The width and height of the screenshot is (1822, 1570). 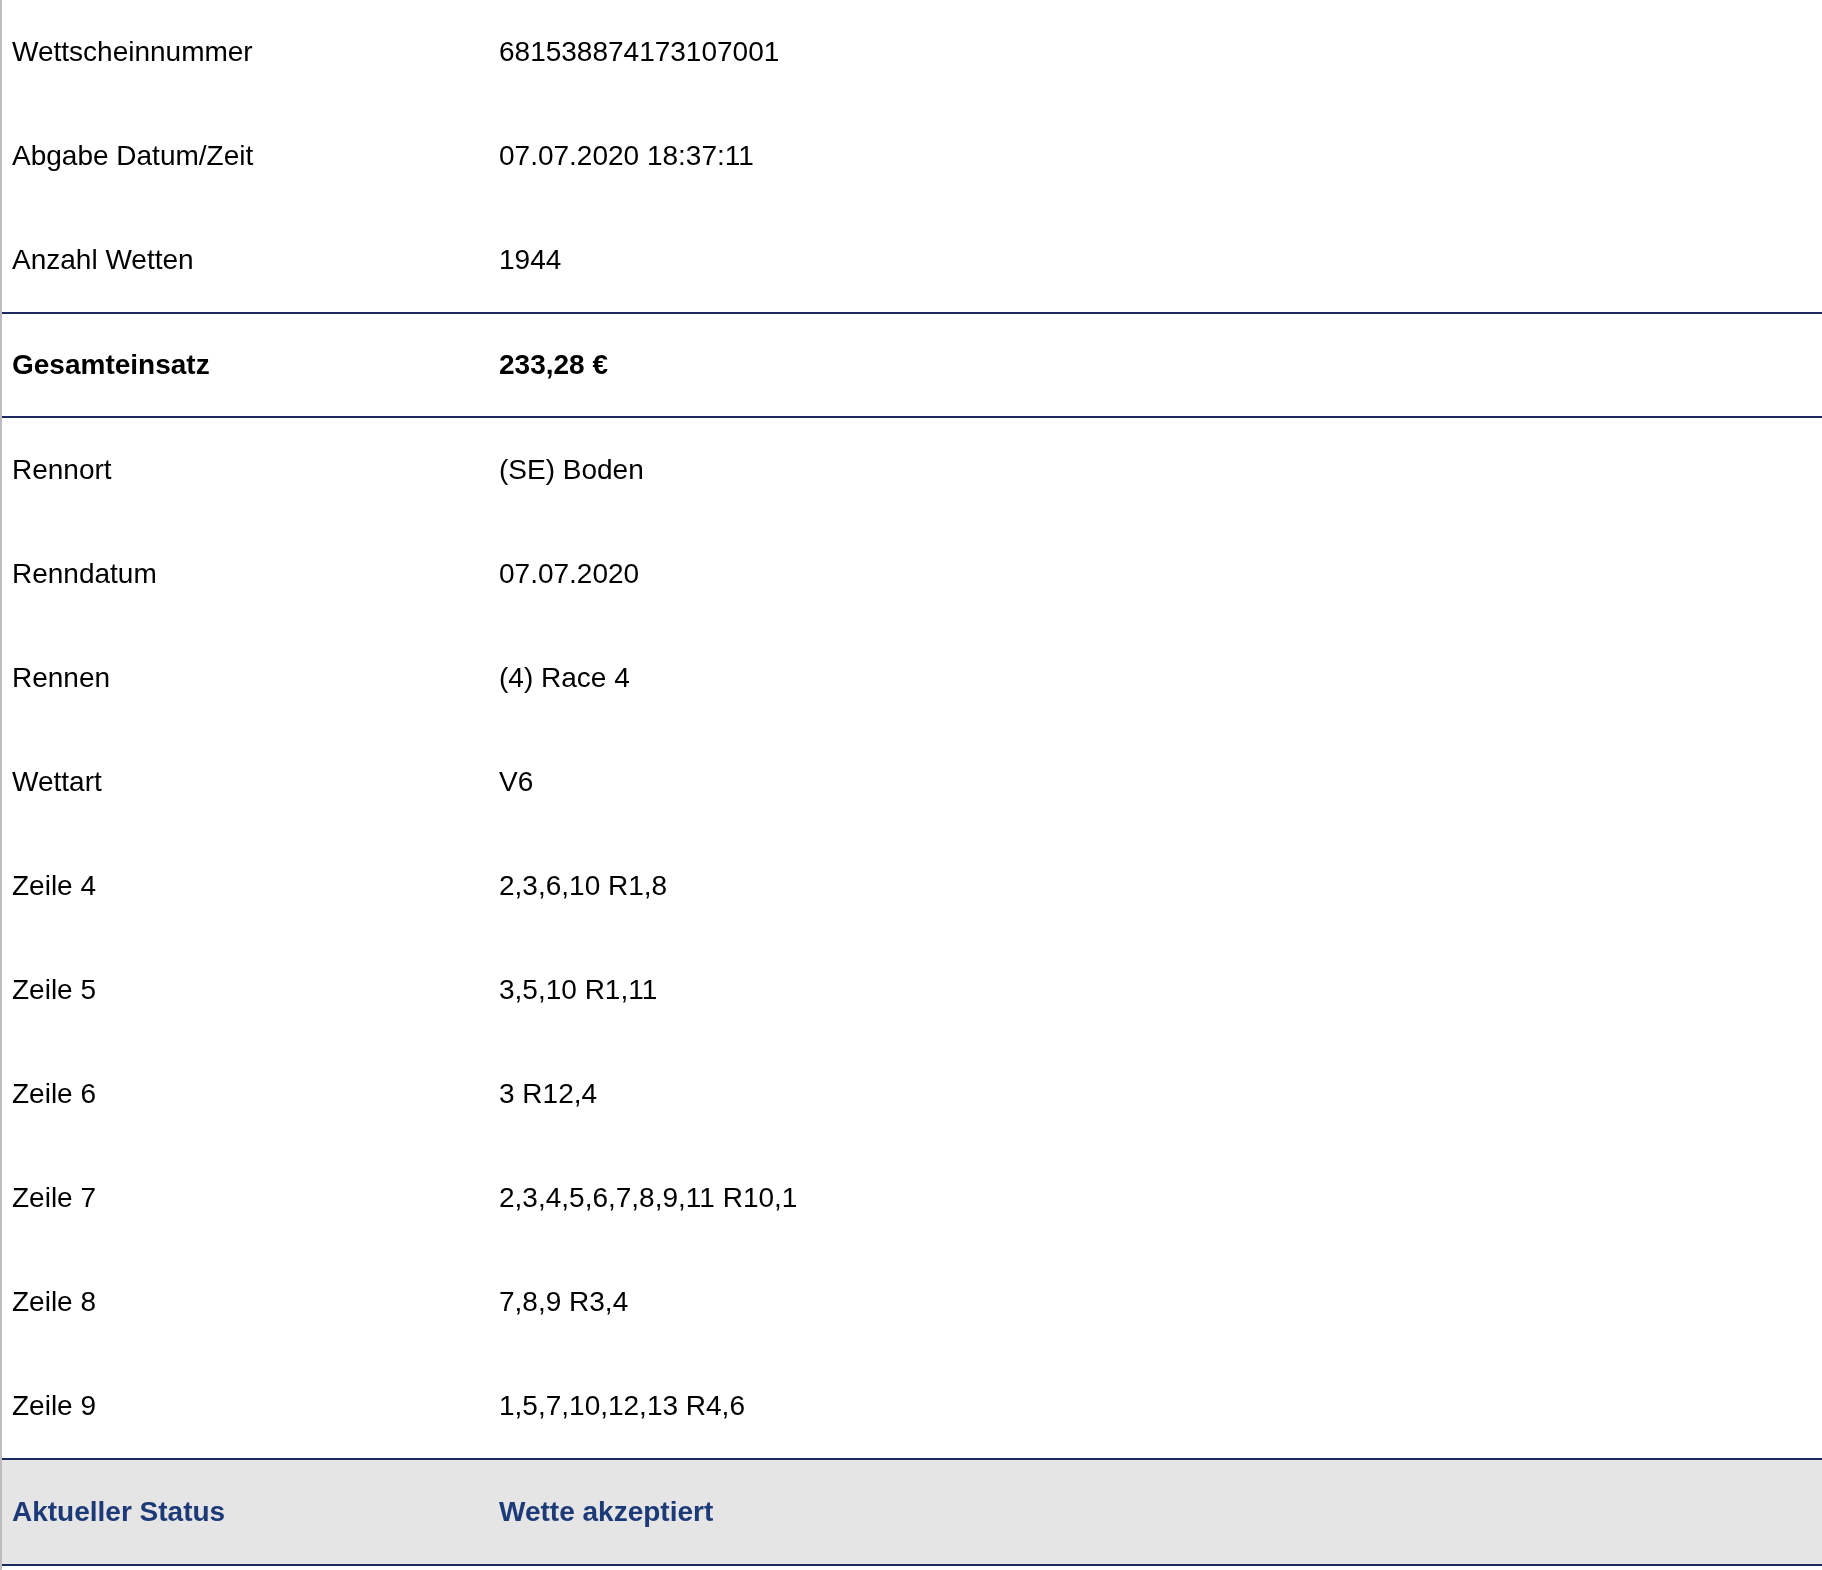 What do you see at coordinates (564, 1302) in the screenshot?
I see `row-value: 7,8,9 R3,4` at bounding box center [564, 1302].